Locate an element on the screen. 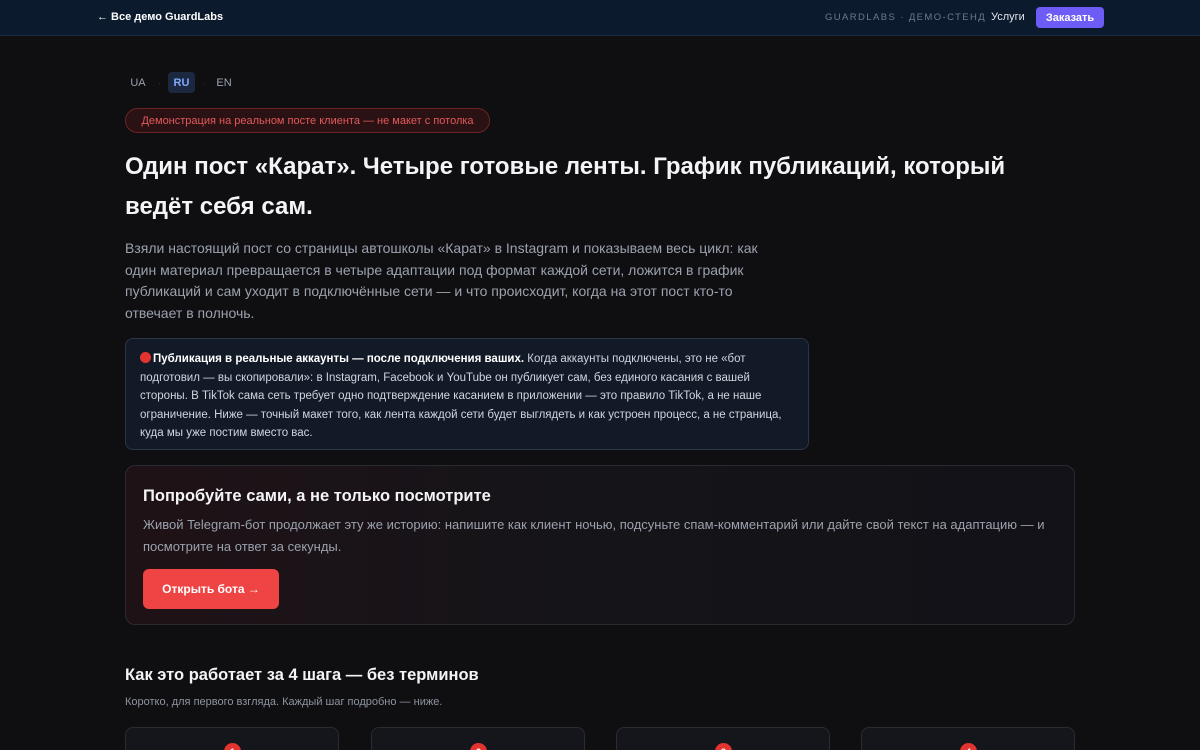 Image resolution: width=1200 pixels, height=750 pixels. services-link: Услуги is located at coordinates (1008, 17).